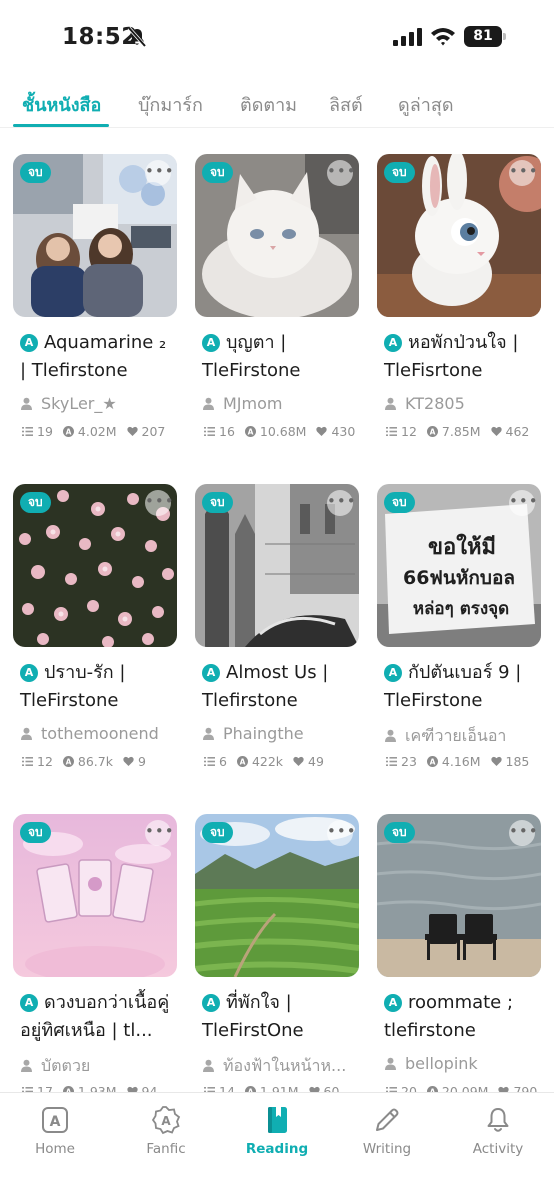 This screenshot has width=554, height=1200. Describe the element at coordinates (498, 1149) in the screenshot. I see `nav-activity-label: Activity` at that location.